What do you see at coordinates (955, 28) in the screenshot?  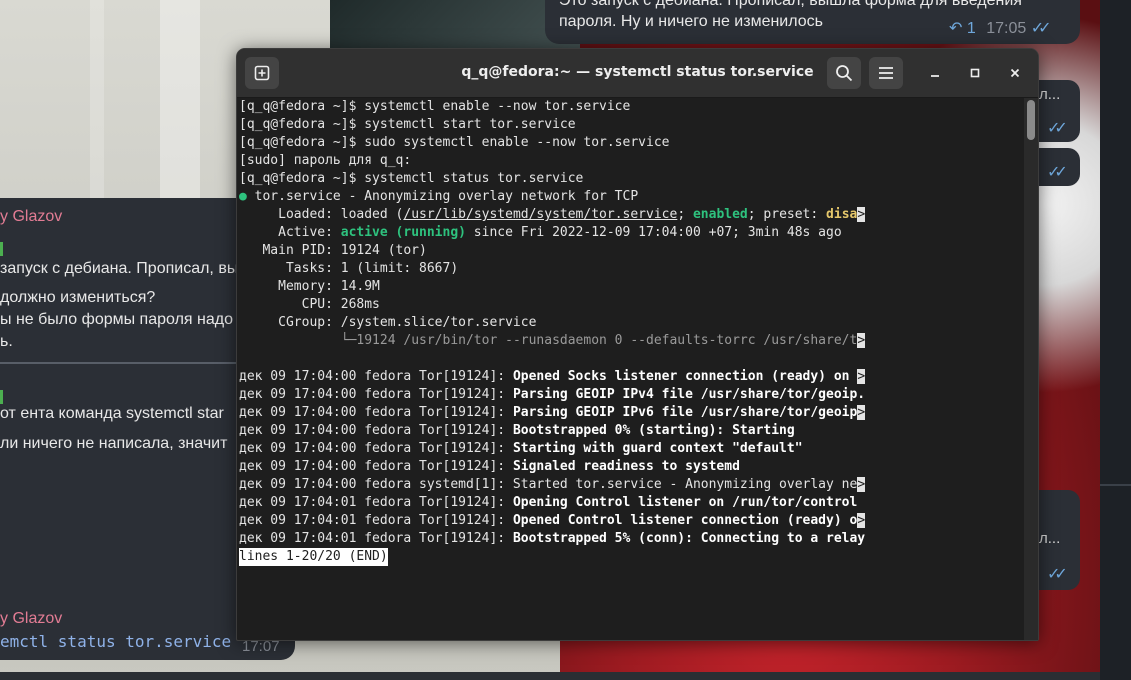 I see `reply-arrow-icon: ↶` at bounding box center [955, 28].